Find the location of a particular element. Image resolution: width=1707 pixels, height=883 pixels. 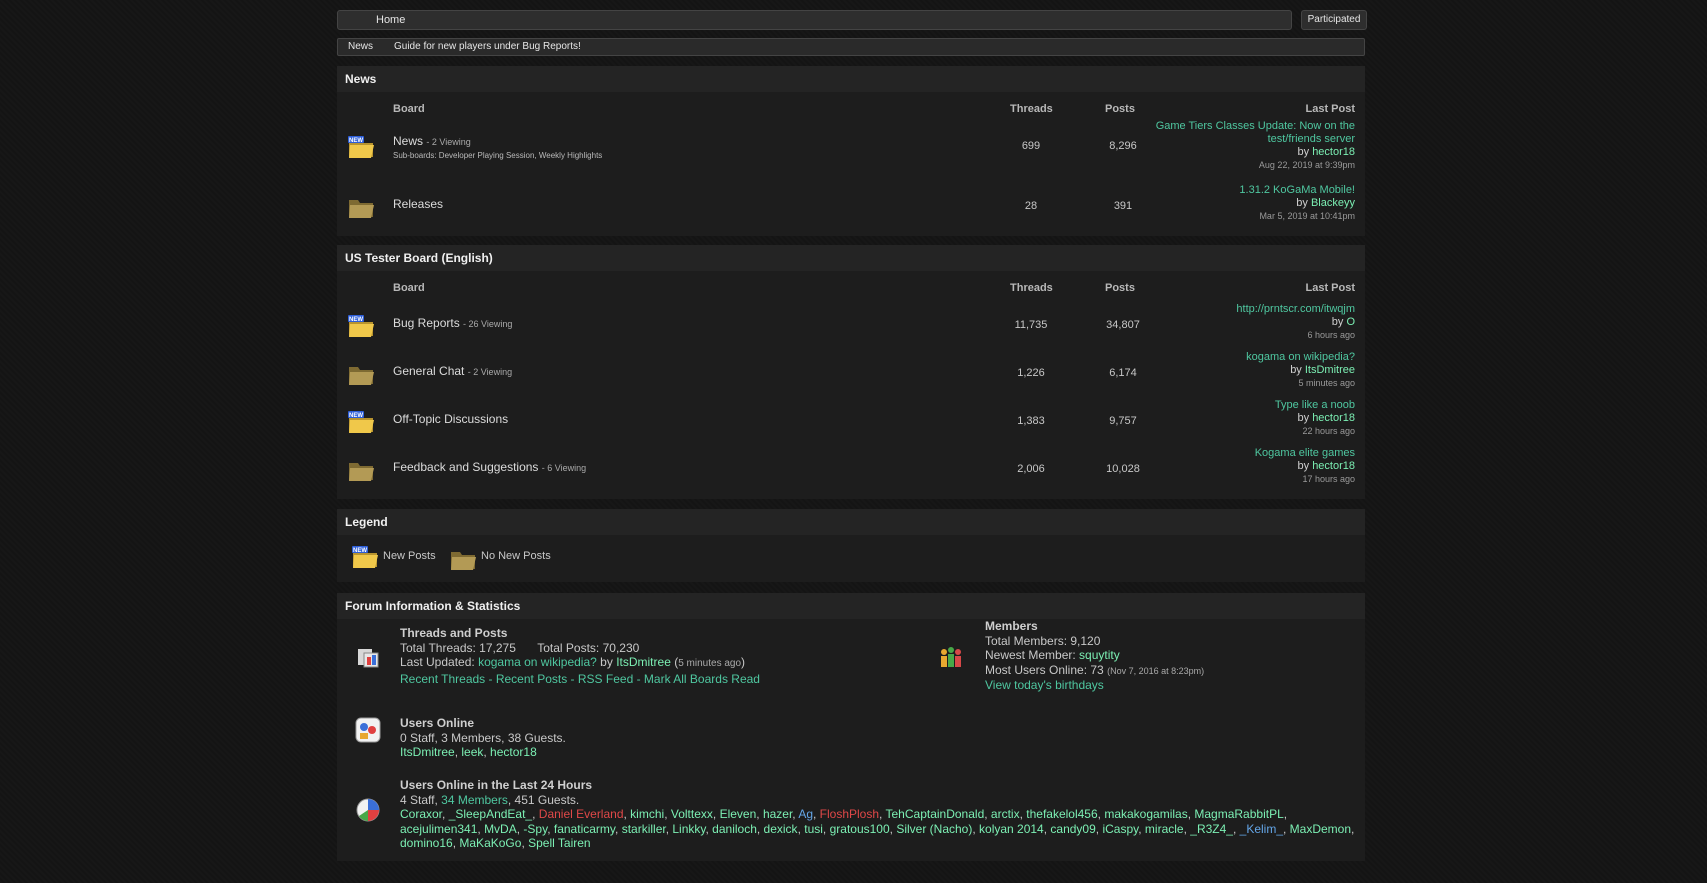

total-posts: 70,230 is located at coordinates (621, 647).